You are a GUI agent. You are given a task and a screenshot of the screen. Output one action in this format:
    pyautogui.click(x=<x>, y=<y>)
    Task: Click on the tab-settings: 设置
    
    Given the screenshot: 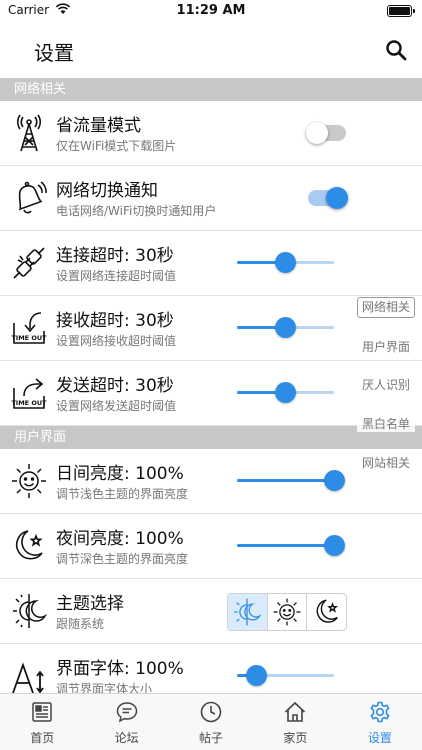 What is the action you would take?
    pyautogui.click(x=380, y=722)
    